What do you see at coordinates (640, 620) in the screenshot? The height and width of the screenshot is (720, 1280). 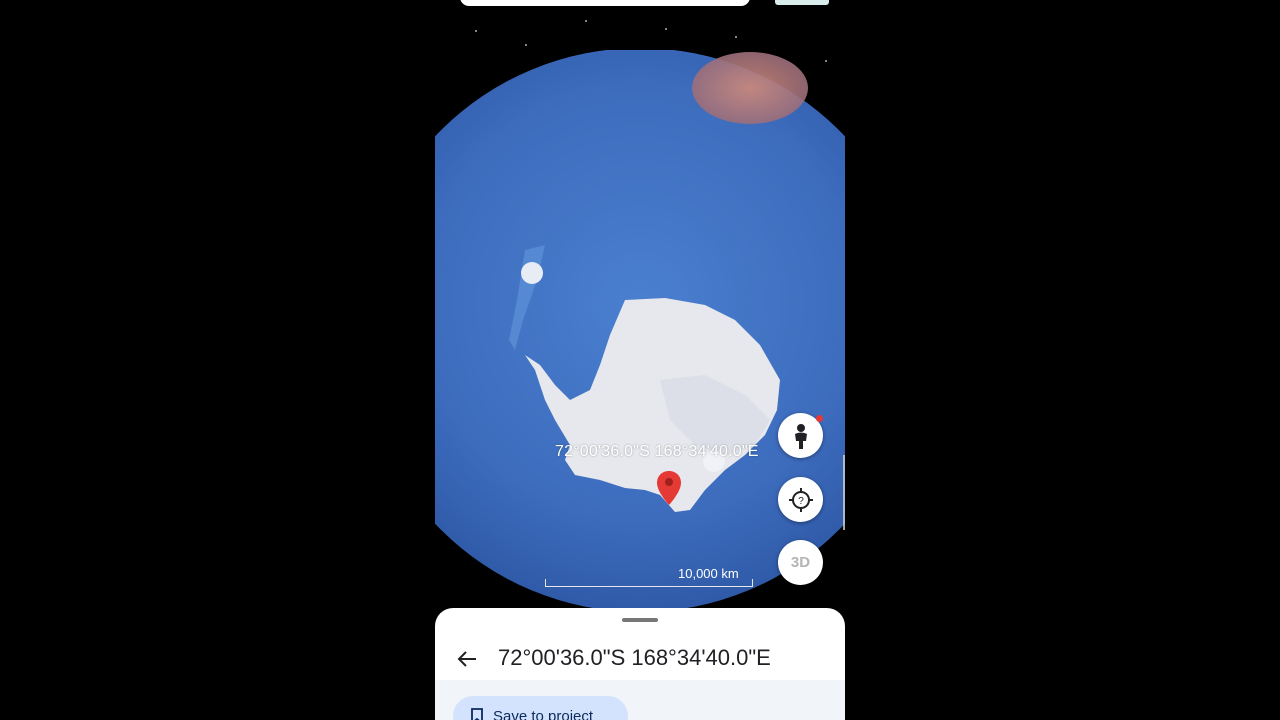 I see `sheet-drag-handle` at bounding box center [640, 620].